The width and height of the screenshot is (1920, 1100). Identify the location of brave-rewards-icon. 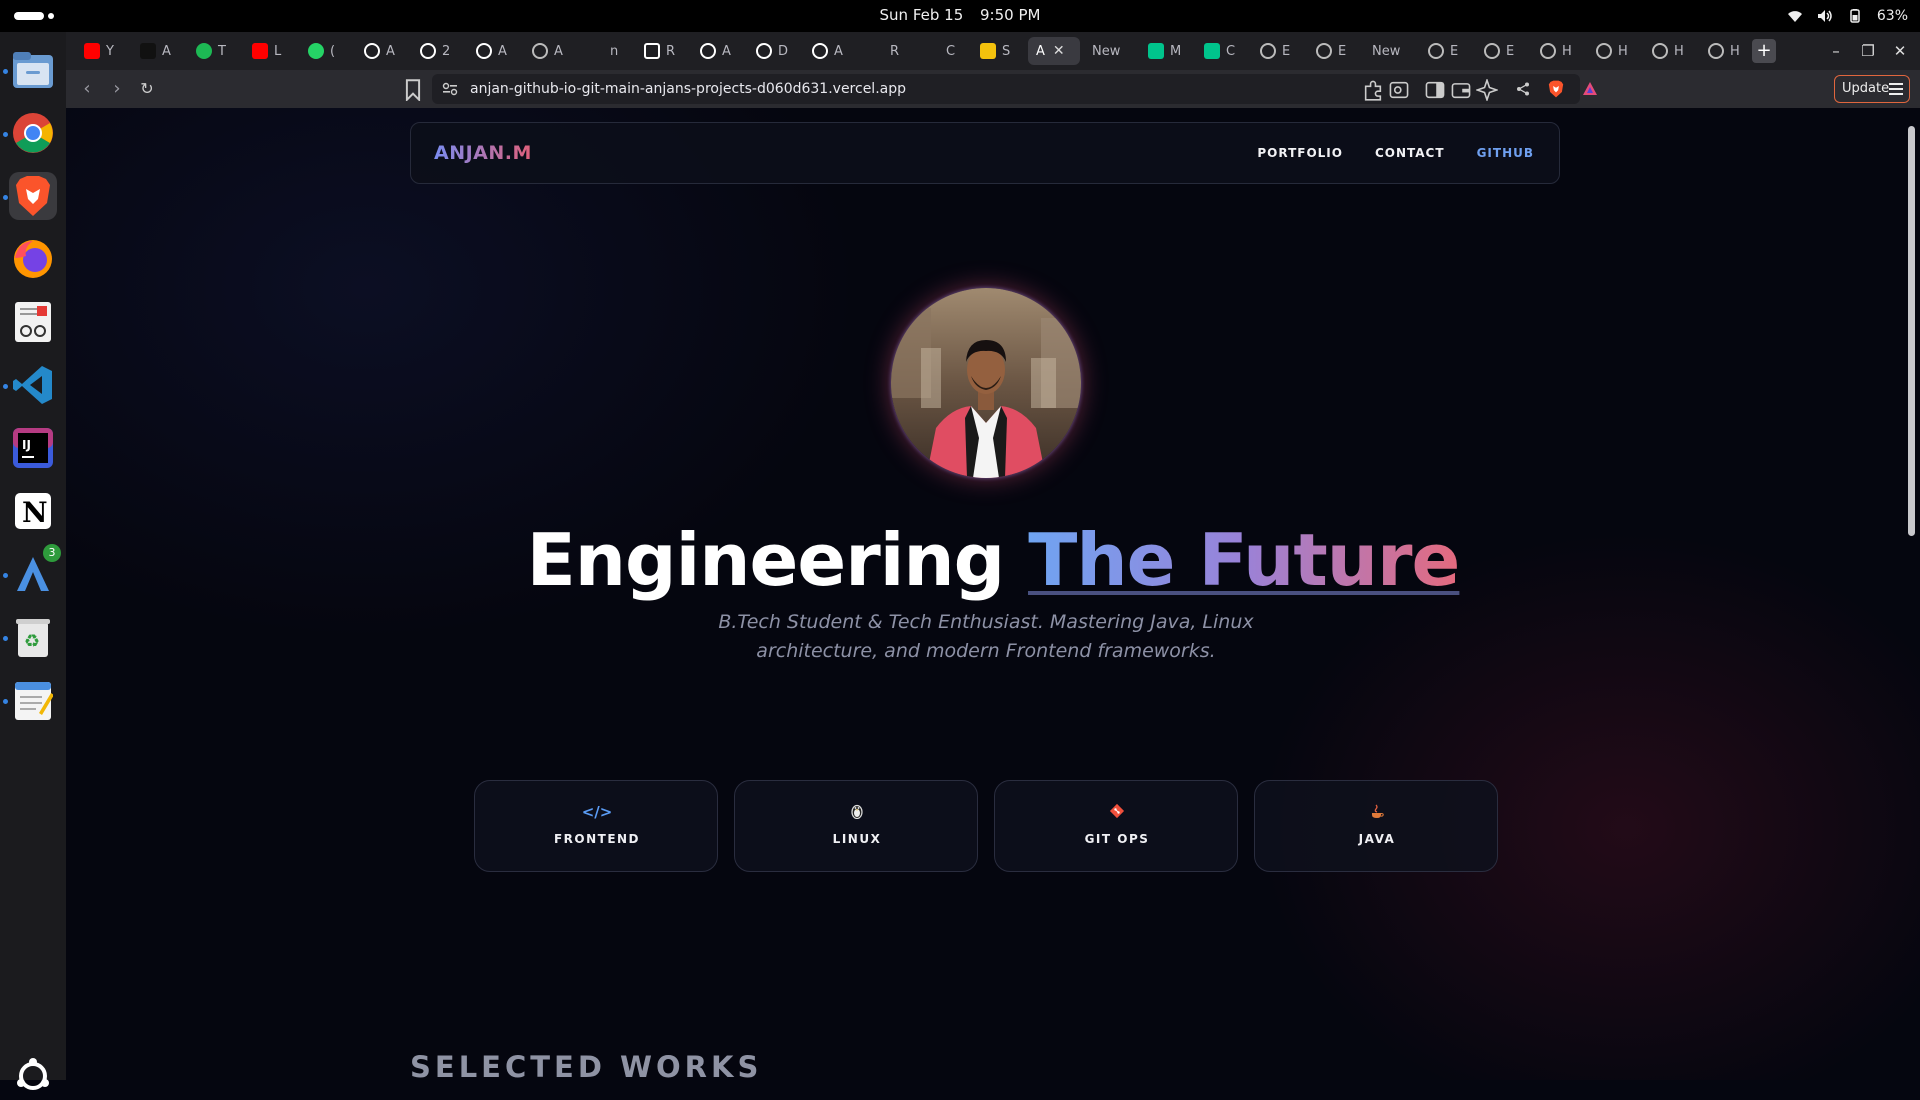
(1590, 89).